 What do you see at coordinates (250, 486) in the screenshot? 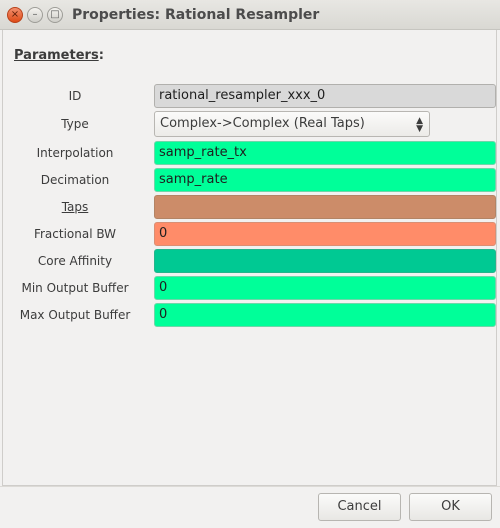
I see `footer-divider` at bounding box center [250, 486].